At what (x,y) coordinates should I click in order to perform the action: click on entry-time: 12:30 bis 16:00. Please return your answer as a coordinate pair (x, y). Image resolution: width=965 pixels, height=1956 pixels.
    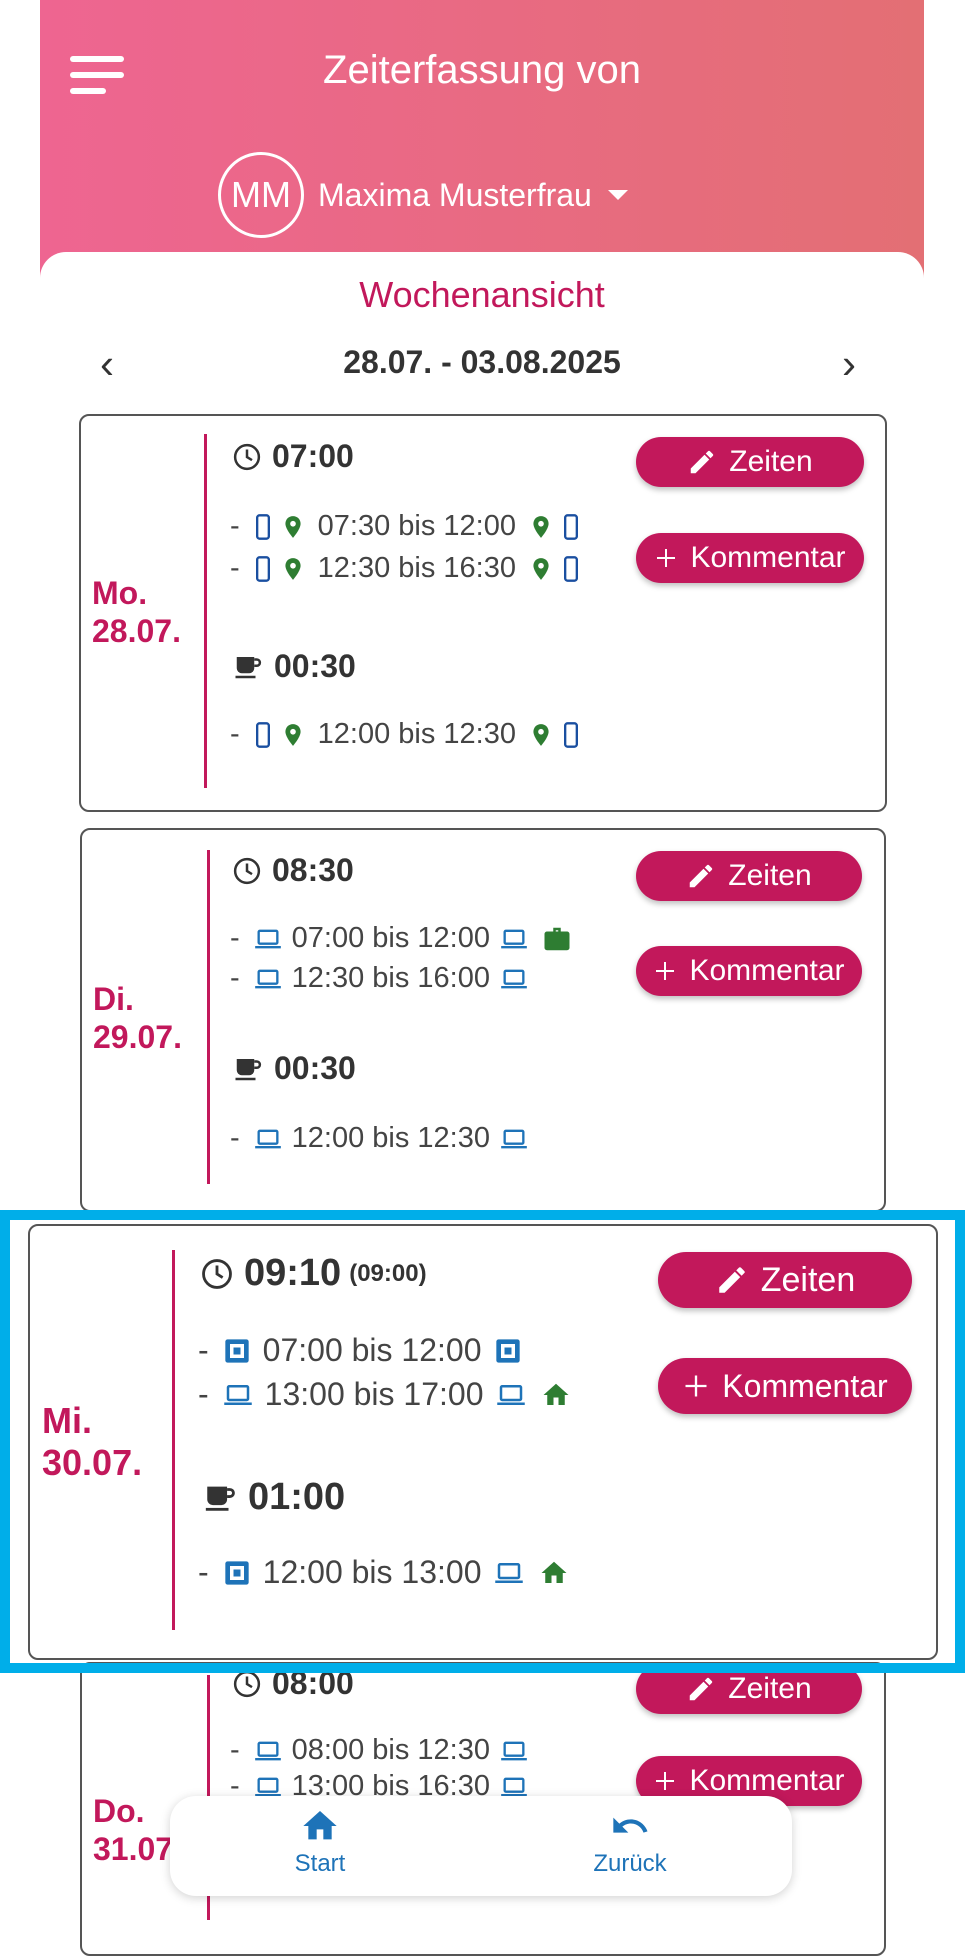
    Looking at the image, I should click on (390, 978).